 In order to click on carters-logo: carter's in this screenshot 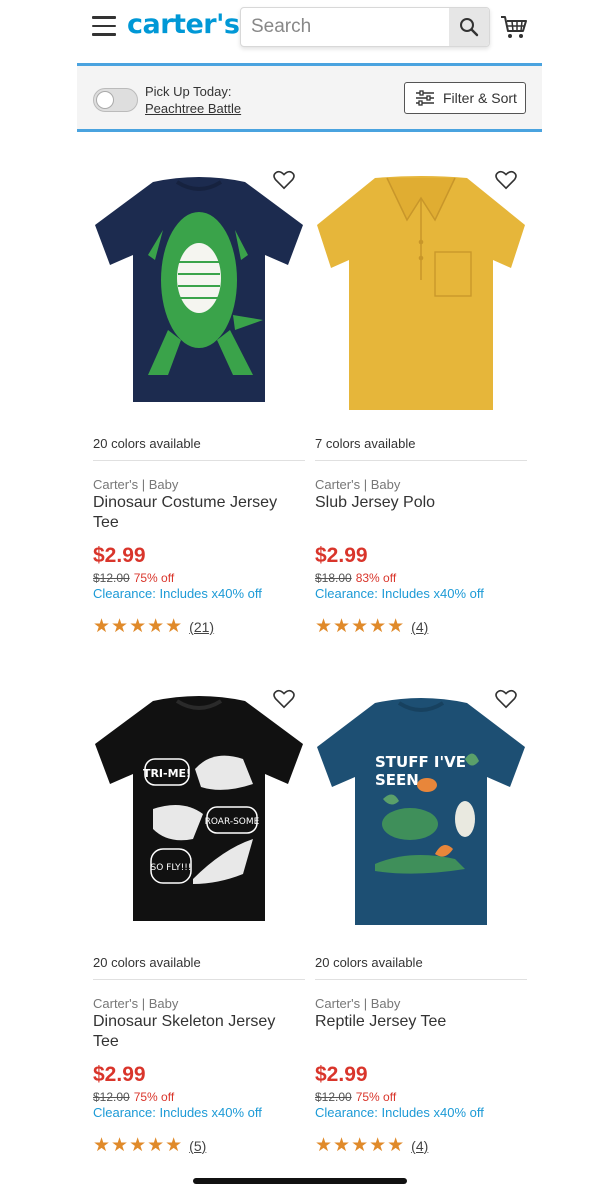, I will do `click(183, 24)`.